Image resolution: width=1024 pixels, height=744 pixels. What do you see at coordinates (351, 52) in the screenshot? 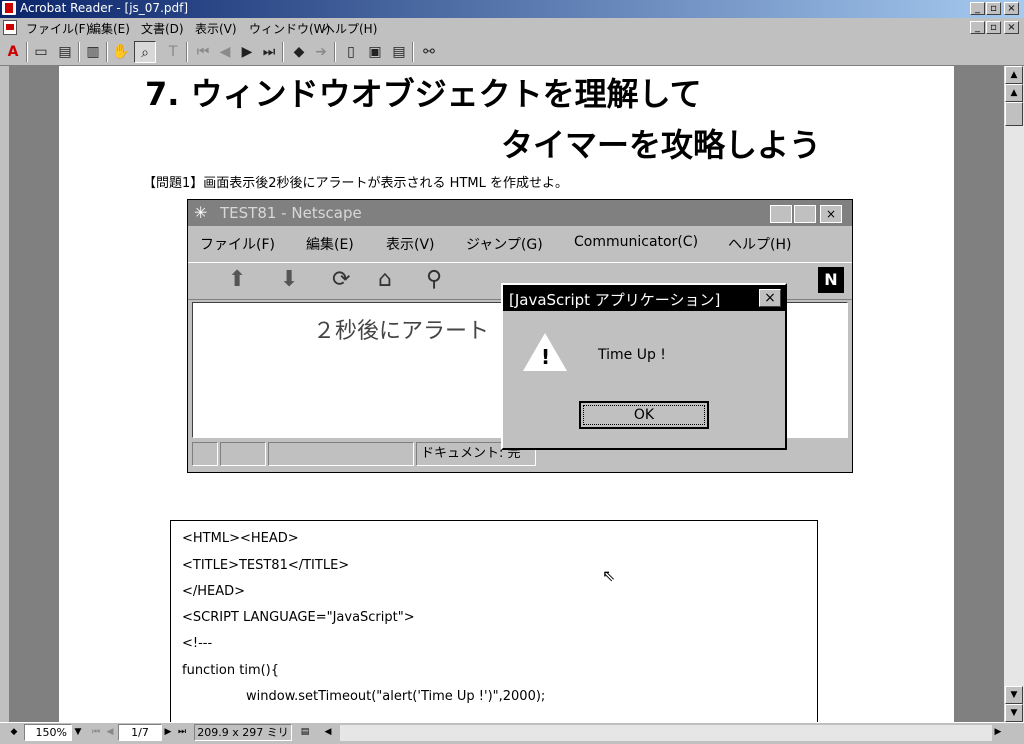
I see `actual-size-icon: ▯` at bounding box center [351, 52].